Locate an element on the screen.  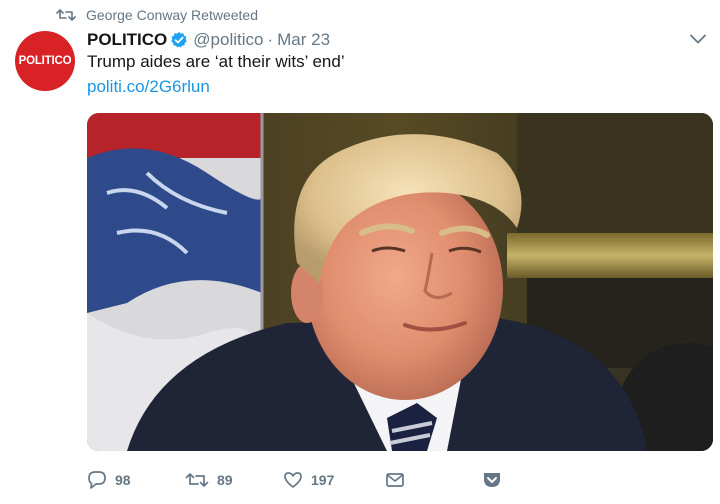
direct-message-button is located at coordinates (395, 480).